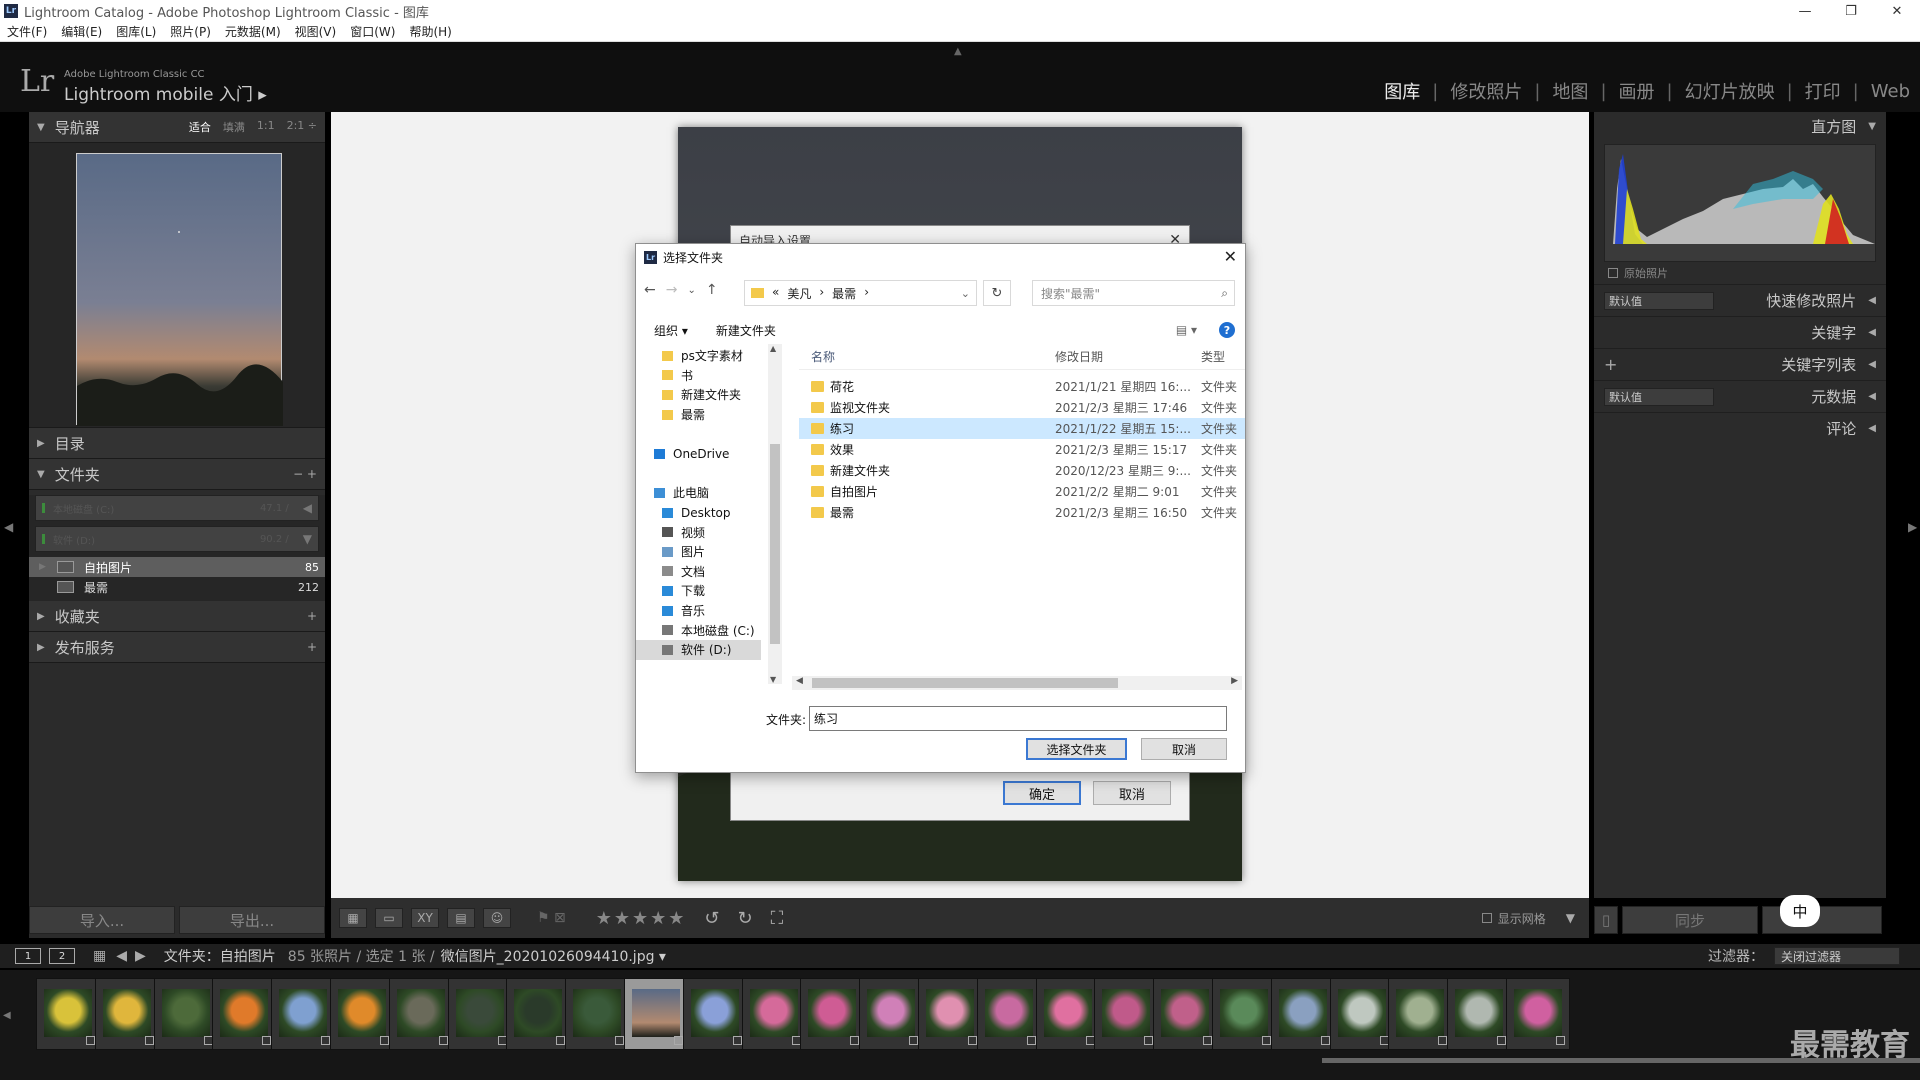 This screenshot has height=1080, width=1920. Describe the element at coordinates (799, 681) in the screenshot. I see `scroll-left-icon: ◀` at that location.